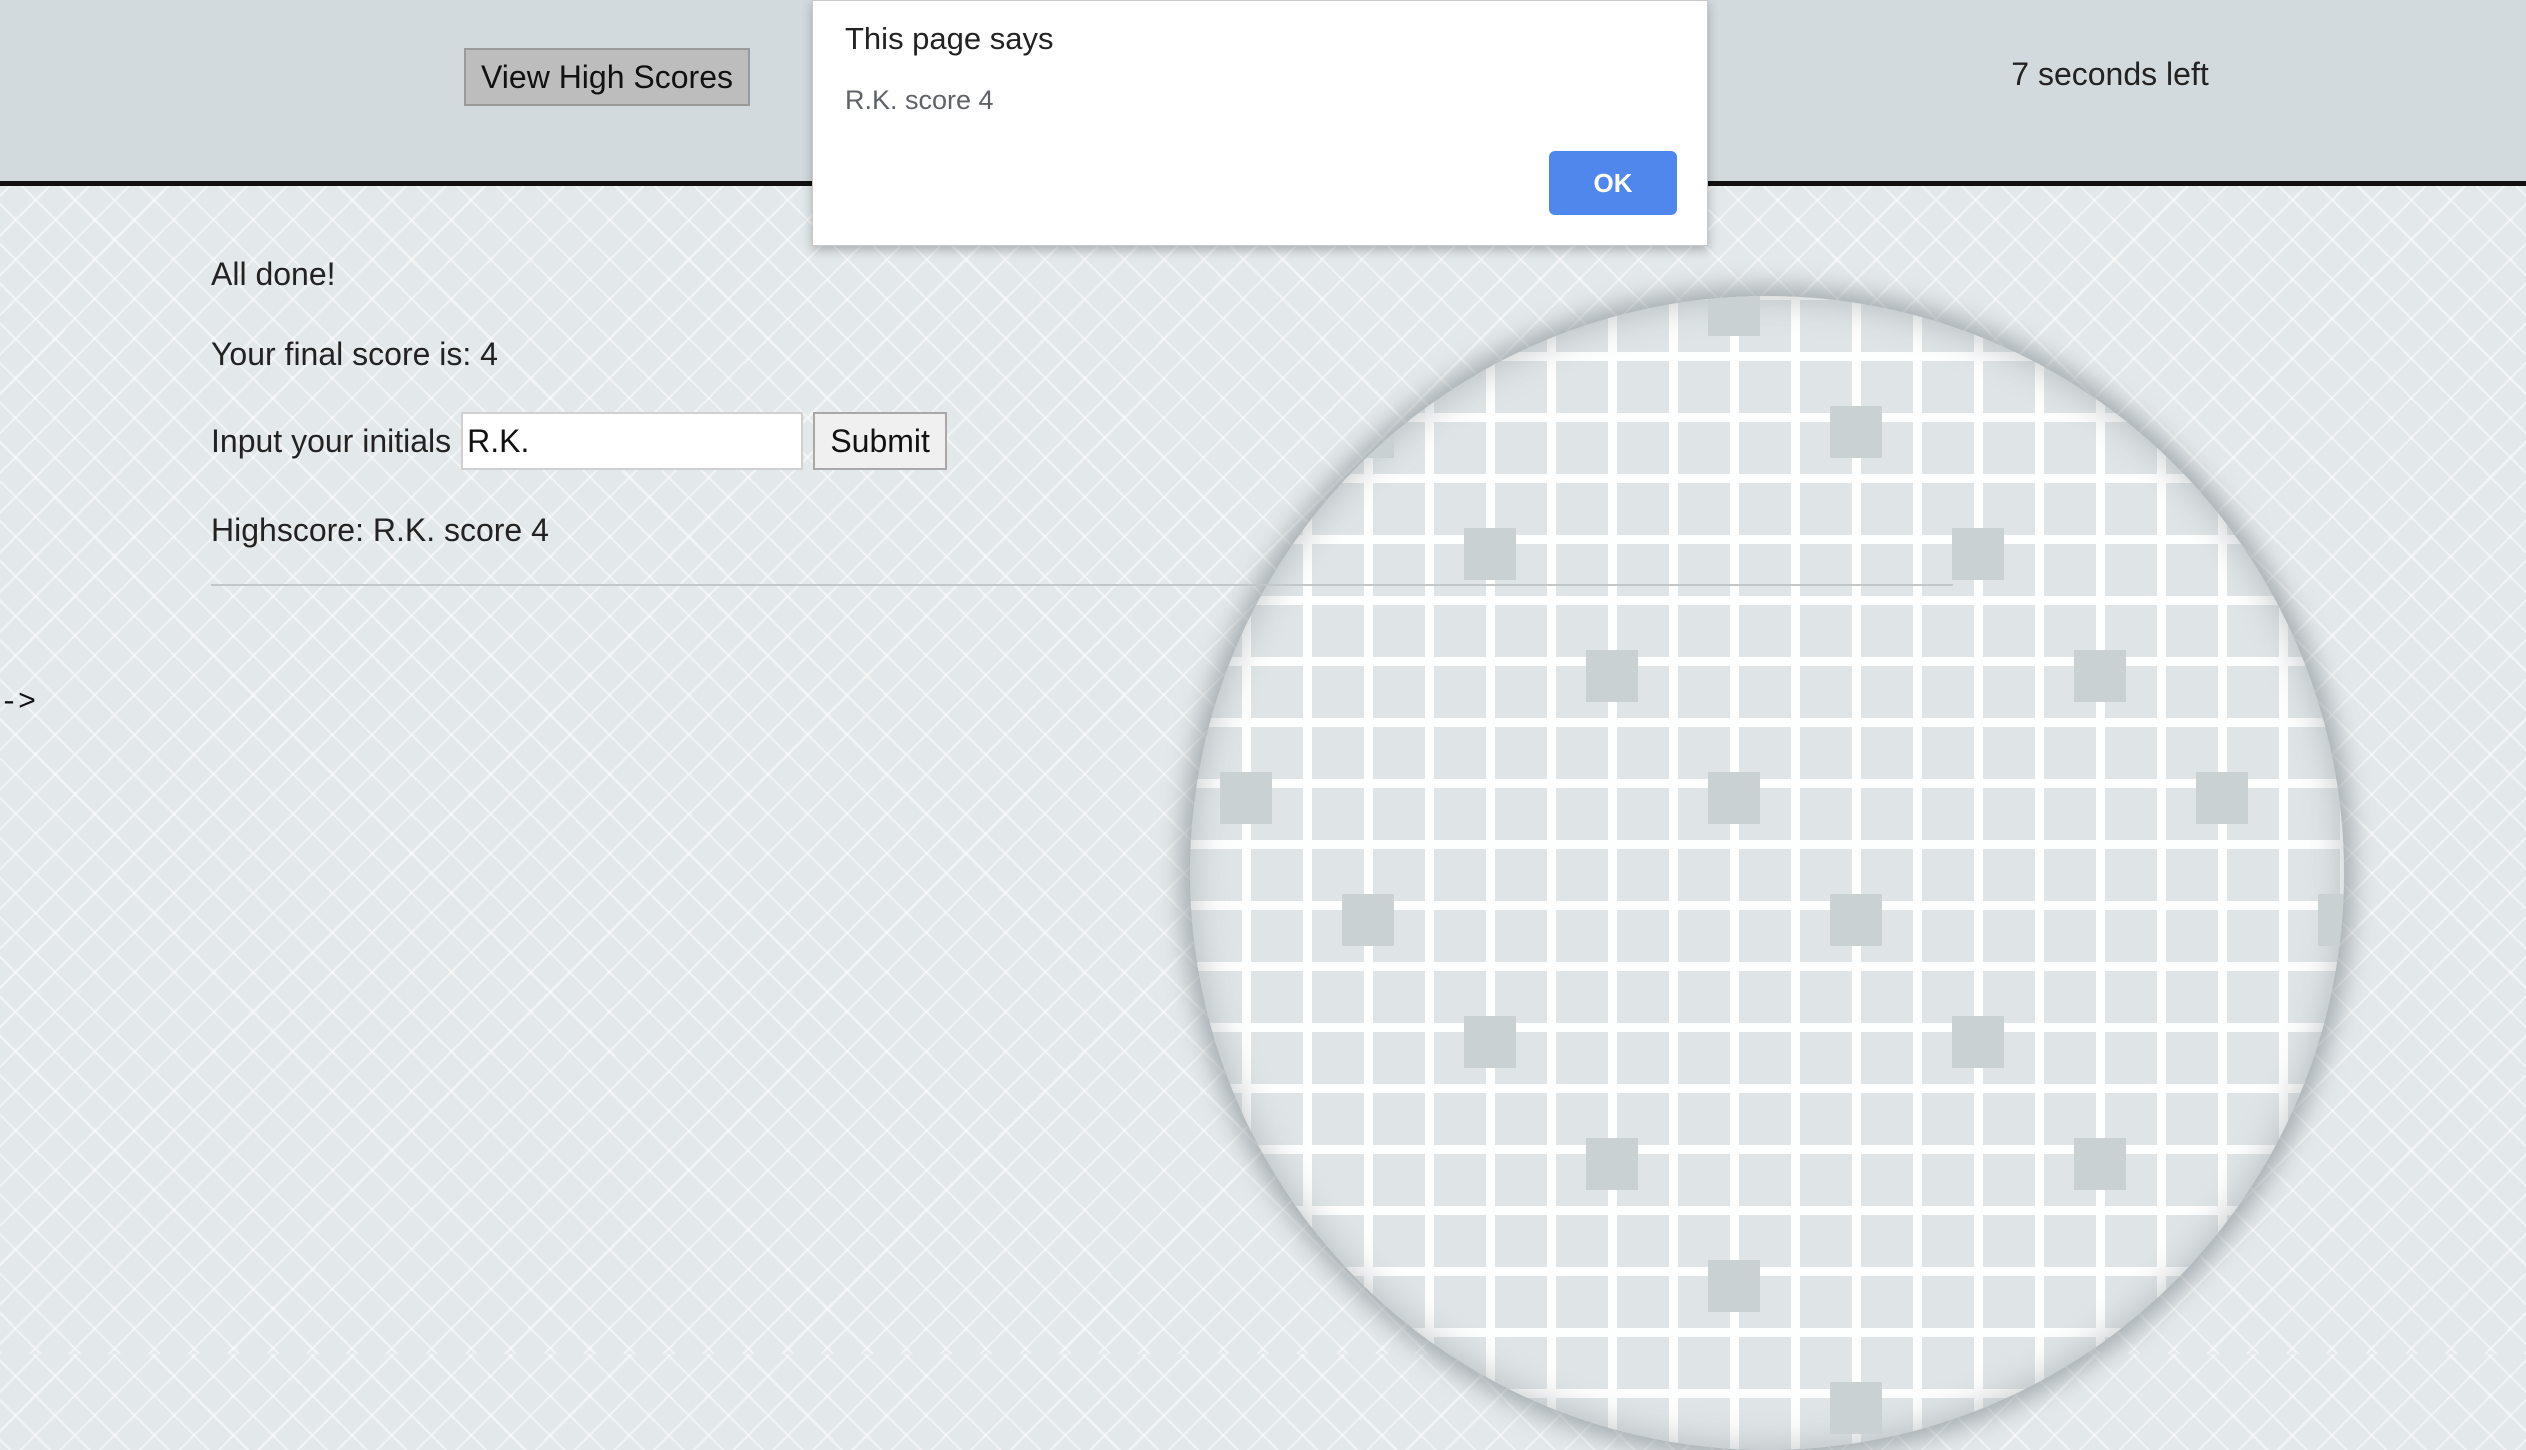 The height and width of the screenshot is (1450, 2526). What do you see at coordinates (919, 100) in the screenshot?
I see `dialog-message: R.K. score 4` at bounding box center [919, 100].